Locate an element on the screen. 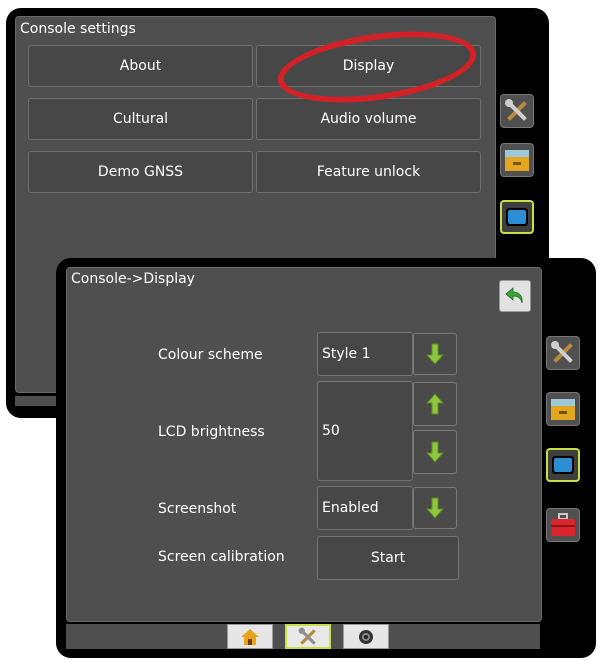 This screenshot has width=598, height=661. tools-nav-tab is located at coordinates (308, 636).